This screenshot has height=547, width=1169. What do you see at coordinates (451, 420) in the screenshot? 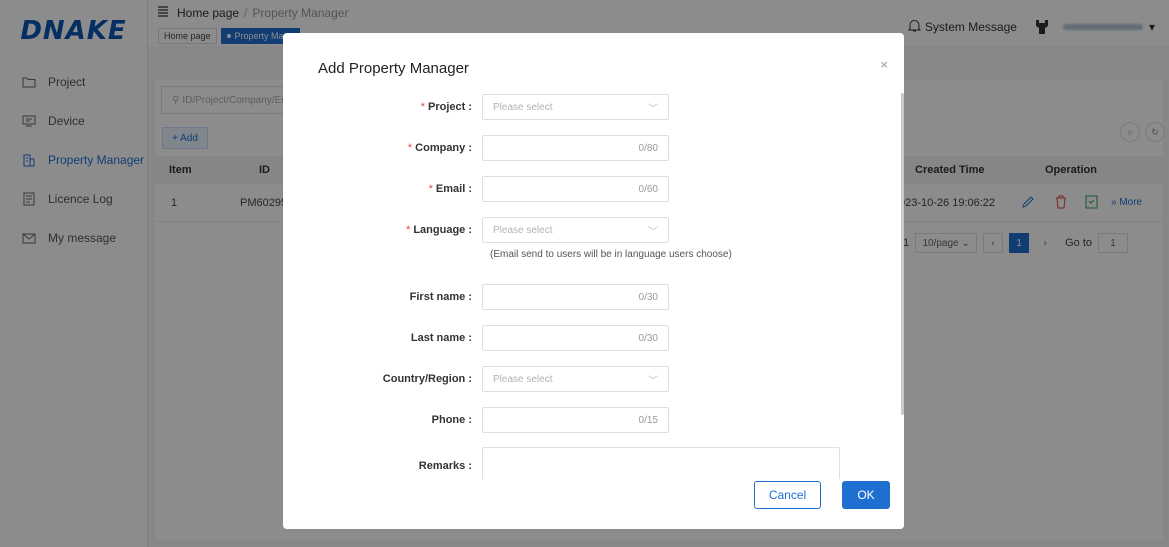
I see `phone-label: Phone :` at bounding box center [451, 420].